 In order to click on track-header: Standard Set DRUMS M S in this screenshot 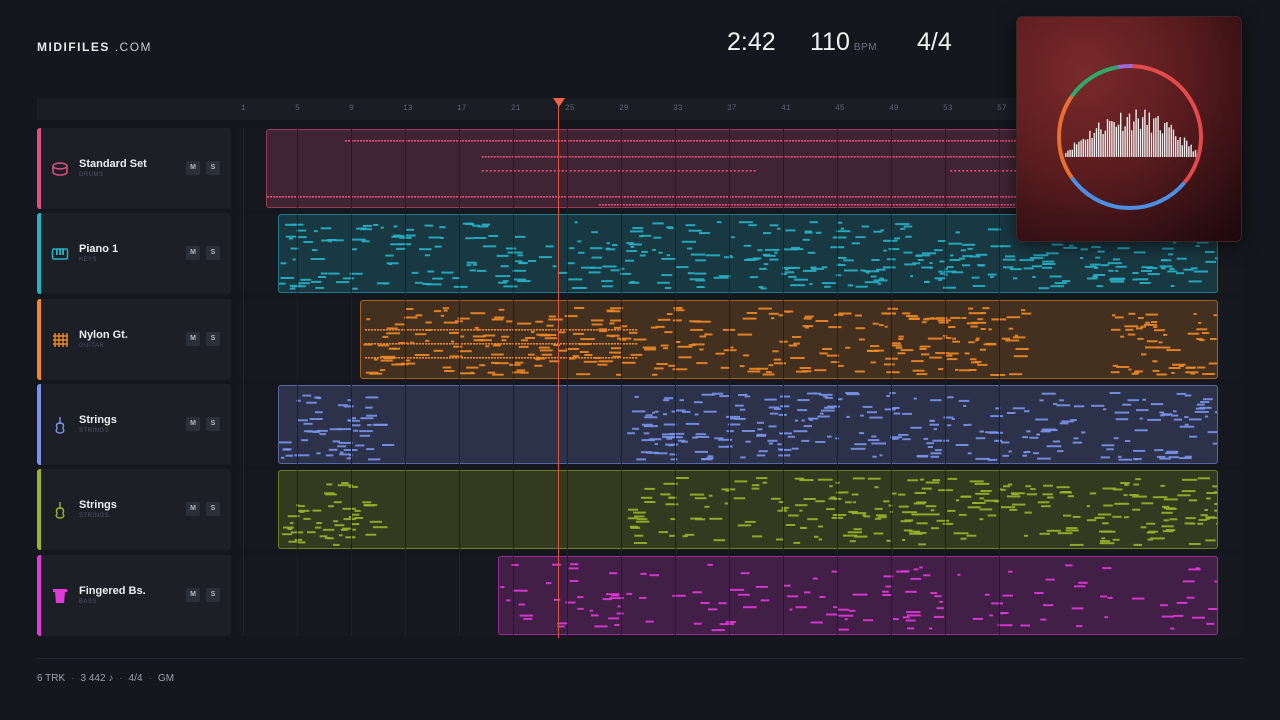, I will do `click(134, 168)`.